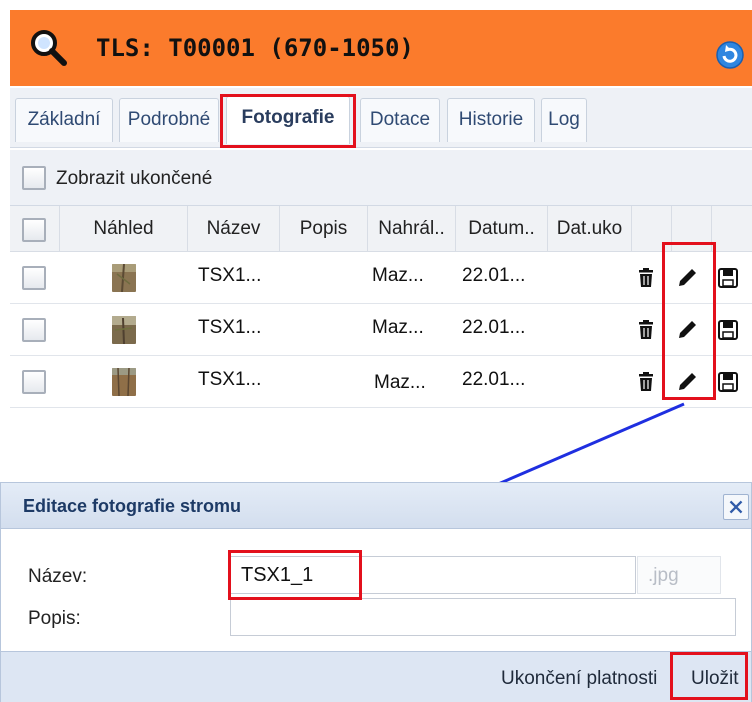 Image resolution: width=752 pixels, height=702 pixels. I want to click on column-header-edit, so click(692, 229).